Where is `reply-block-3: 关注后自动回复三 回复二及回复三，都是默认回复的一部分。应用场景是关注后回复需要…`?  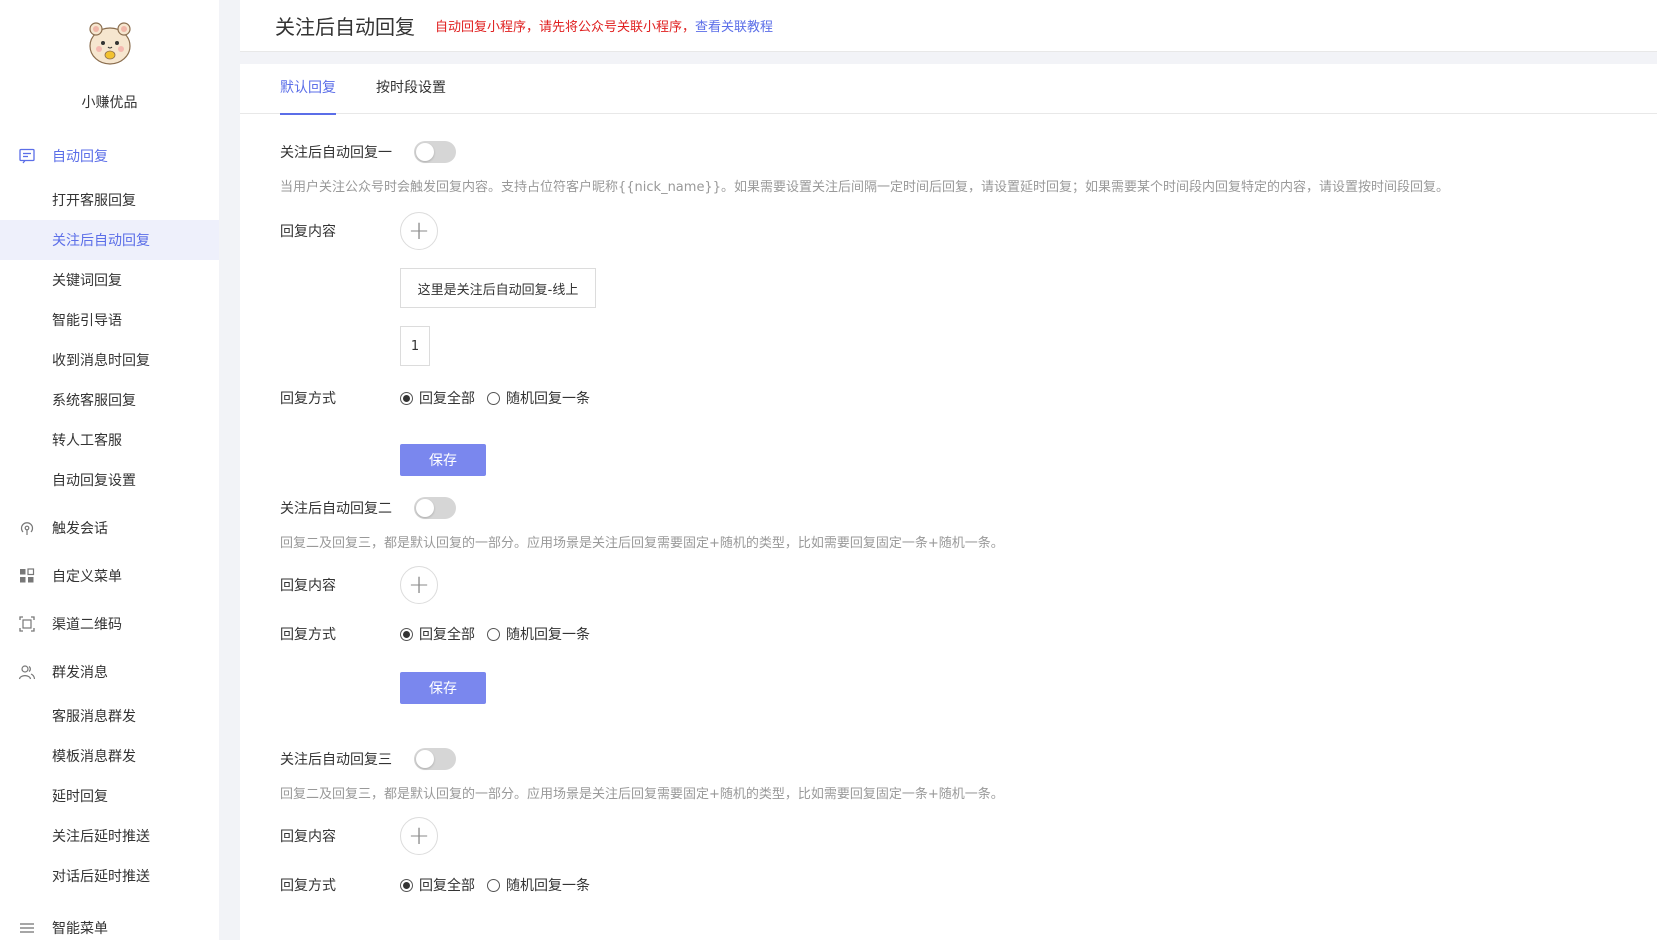 reply-block-3: 关注后自动回复三 回复二及回复三，都是默认回复的一部分。应用场景是关注后回复需要… is located at coordinates (642, 774).